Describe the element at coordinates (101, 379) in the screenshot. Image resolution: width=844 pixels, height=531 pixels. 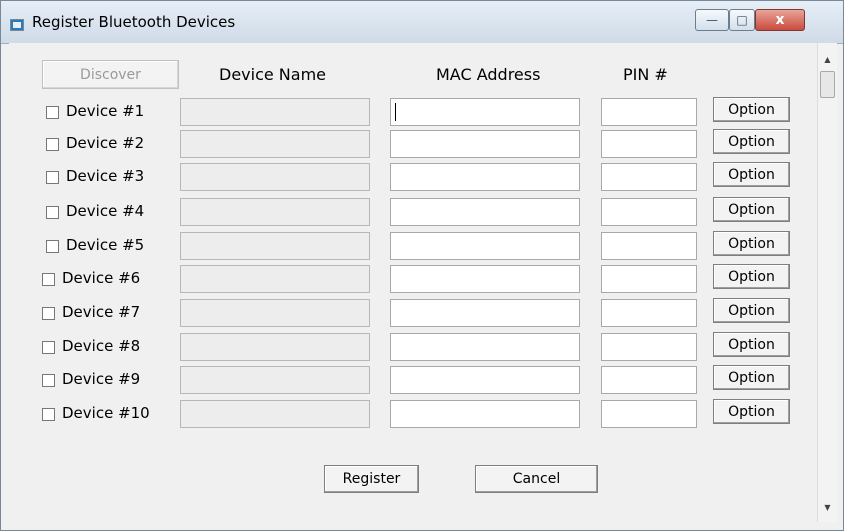
I see `device-label: Device #9` at that location.